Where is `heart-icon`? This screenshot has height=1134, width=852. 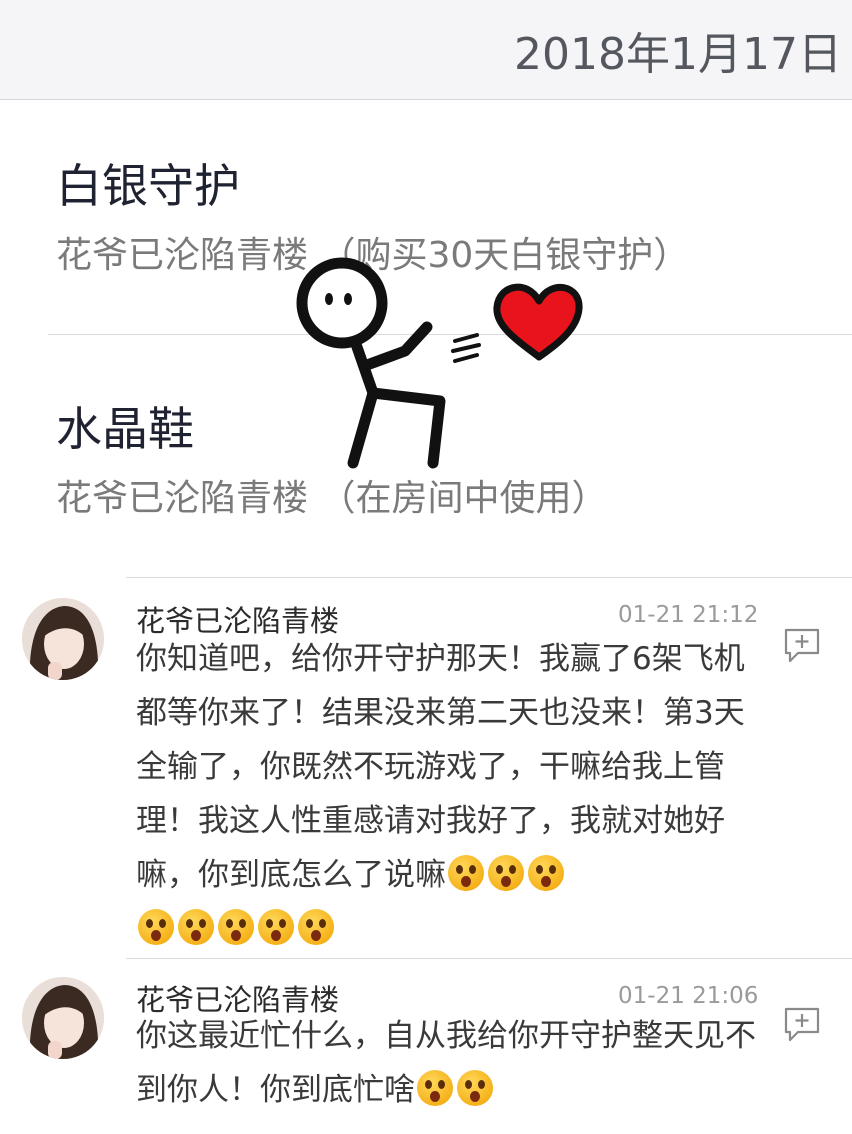 heart-icon is located at coordinates (538, 322).